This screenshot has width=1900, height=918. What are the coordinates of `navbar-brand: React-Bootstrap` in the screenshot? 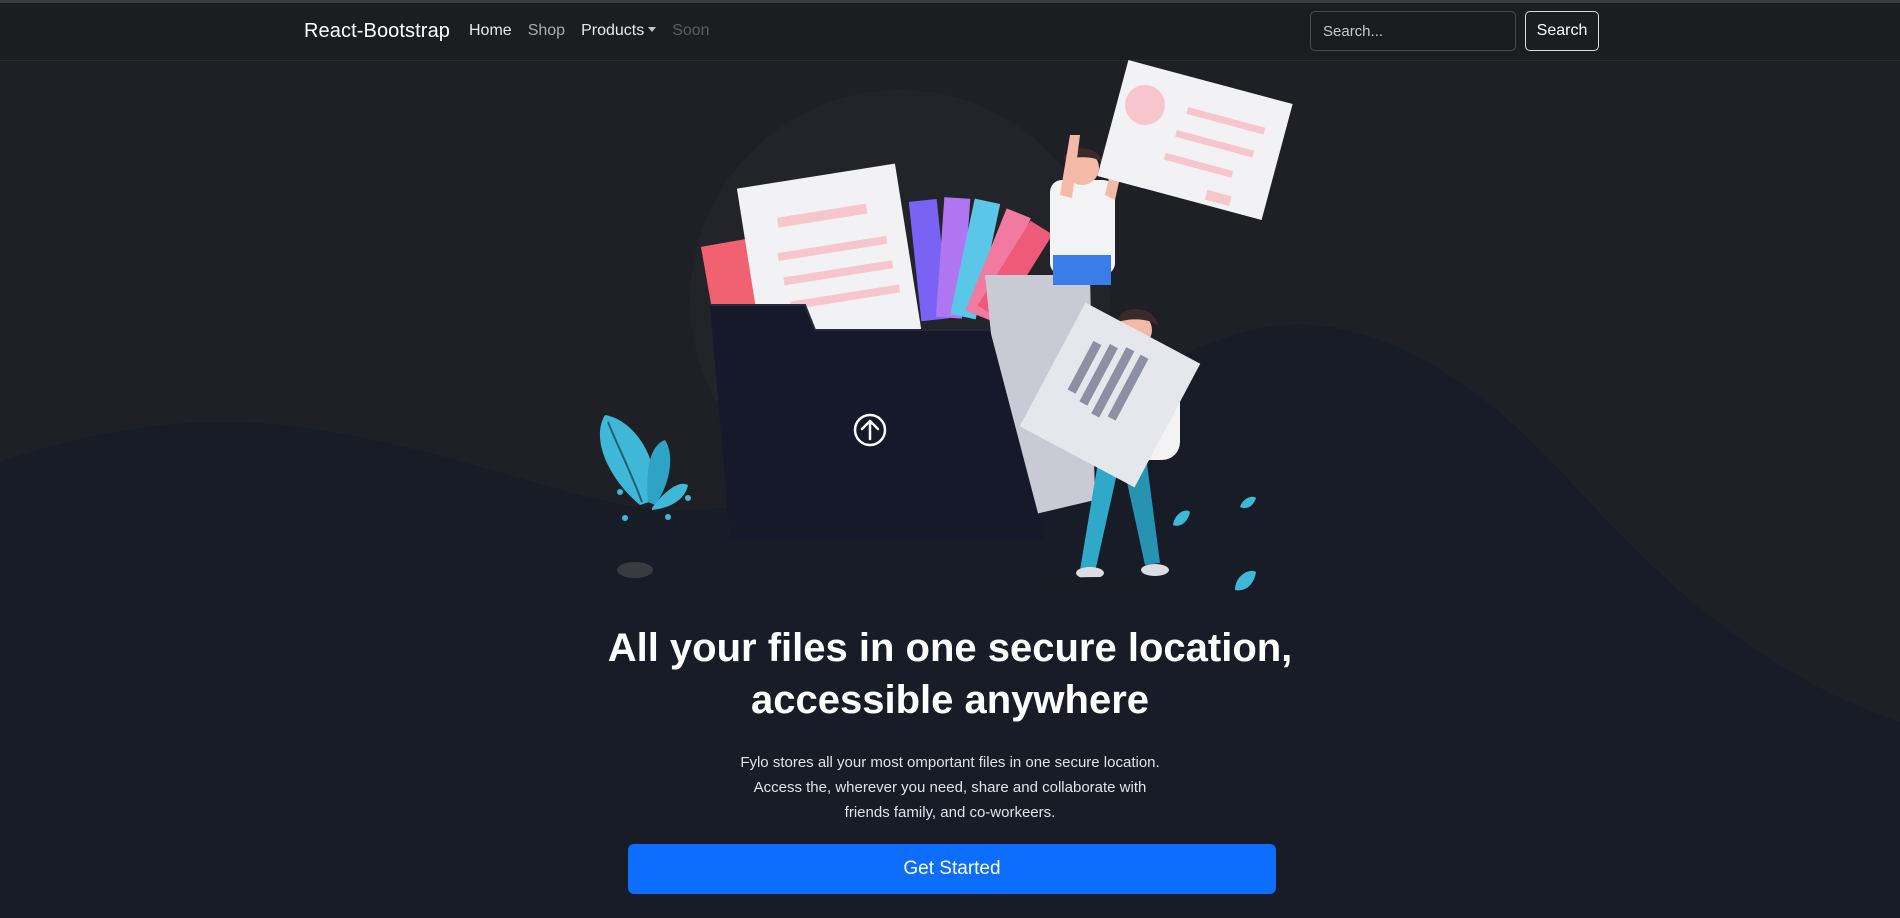 It's located at (377, 31).